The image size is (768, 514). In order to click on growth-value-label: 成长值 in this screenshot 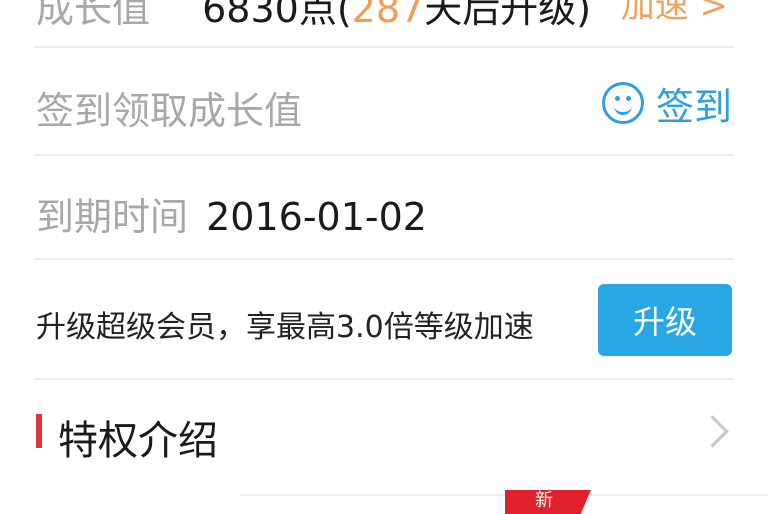, I will do `click(93, 15)`.